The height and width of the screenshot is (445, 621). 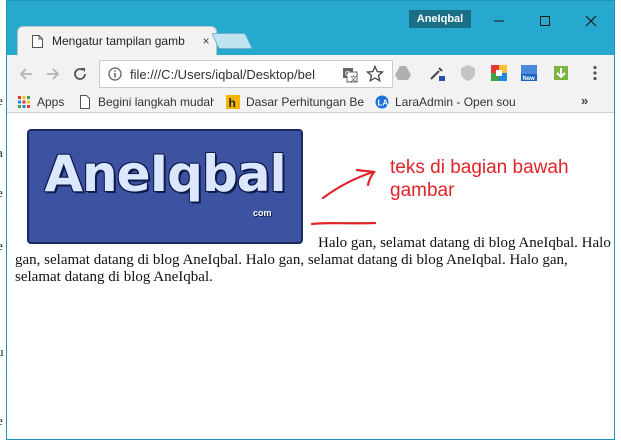 I want to click on maximize-button, so click(x=545, y=21).